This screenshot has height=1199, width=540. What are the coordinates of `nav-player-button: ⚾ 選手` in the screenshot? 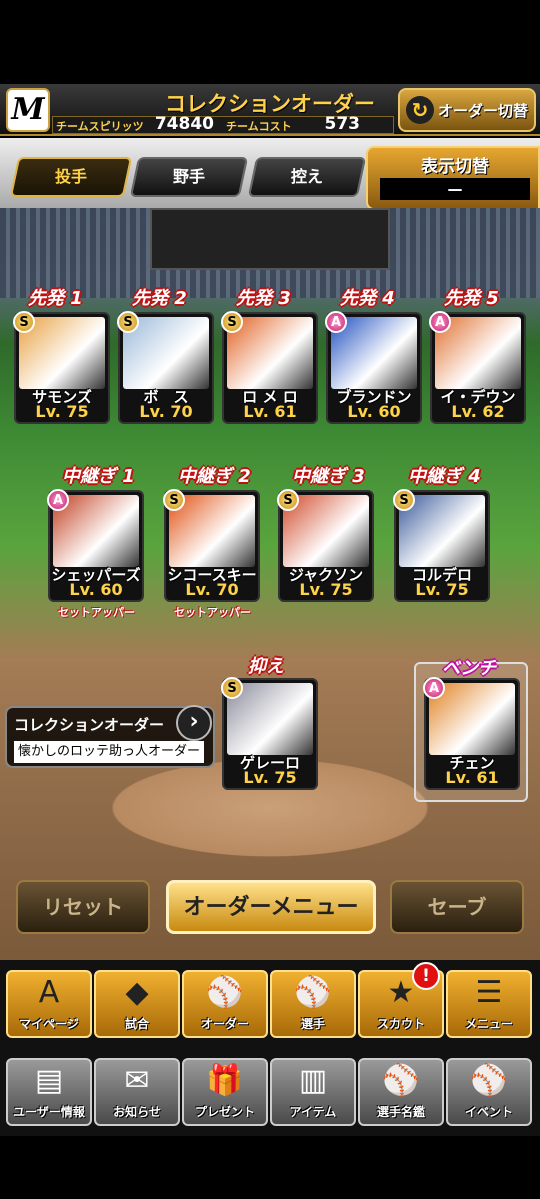 It's located at (313, 1004).